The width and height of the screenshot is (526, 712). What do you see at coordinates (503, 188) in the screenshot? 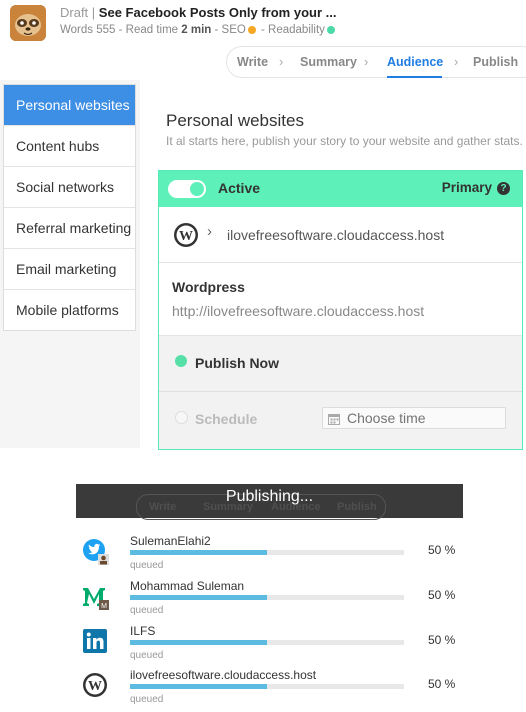
I see `help-icon: ?` at bounding box center [503, 188].